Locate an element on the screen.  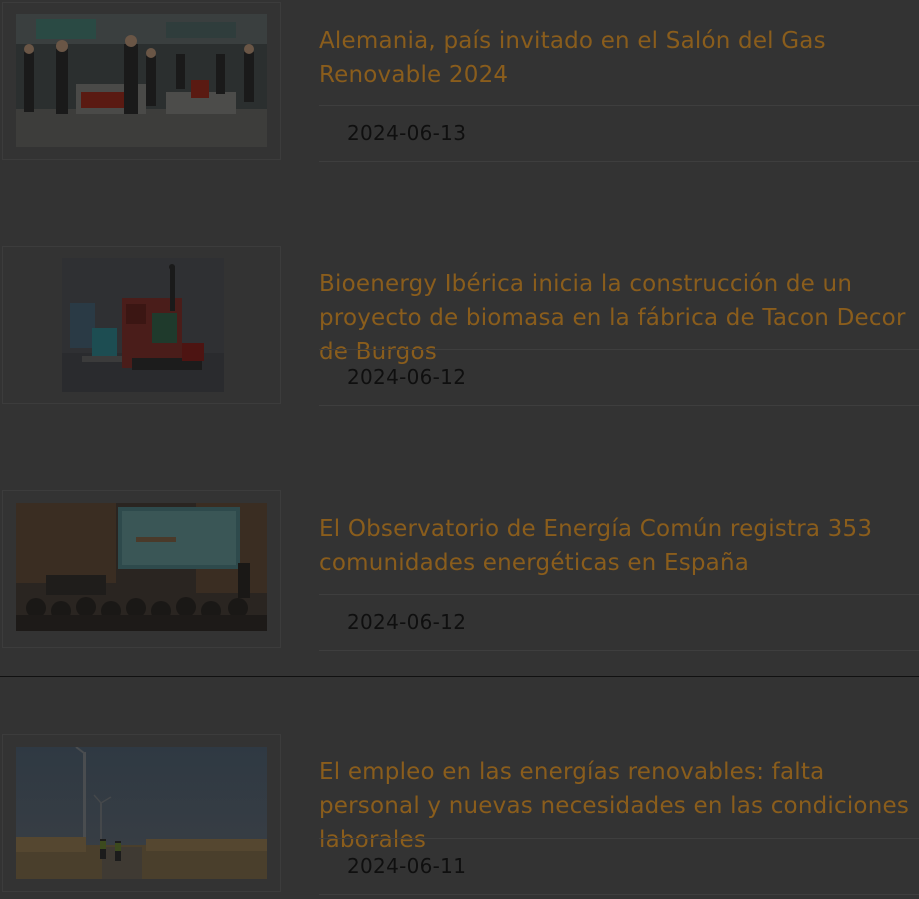
list-divider is located at coordinates (459, 676).